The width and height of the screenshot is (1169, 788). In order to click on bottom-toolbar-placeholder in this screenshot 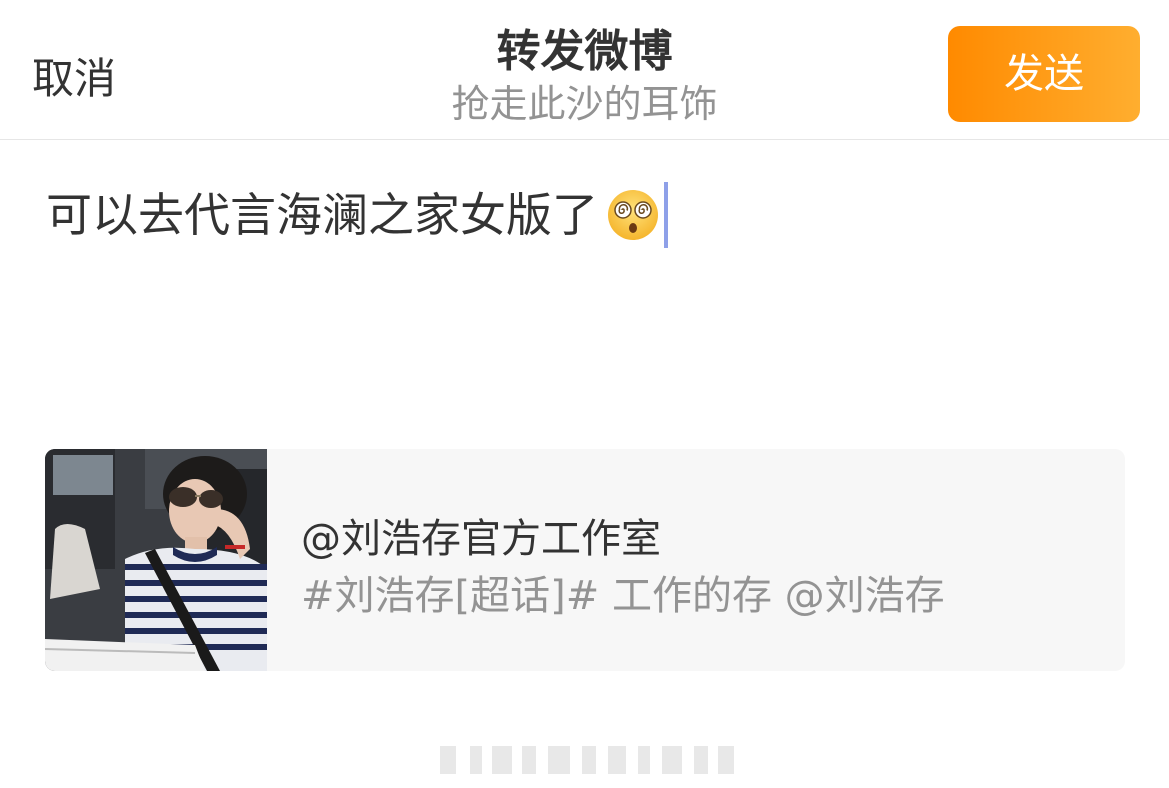, I will do `click(587, 760)`.